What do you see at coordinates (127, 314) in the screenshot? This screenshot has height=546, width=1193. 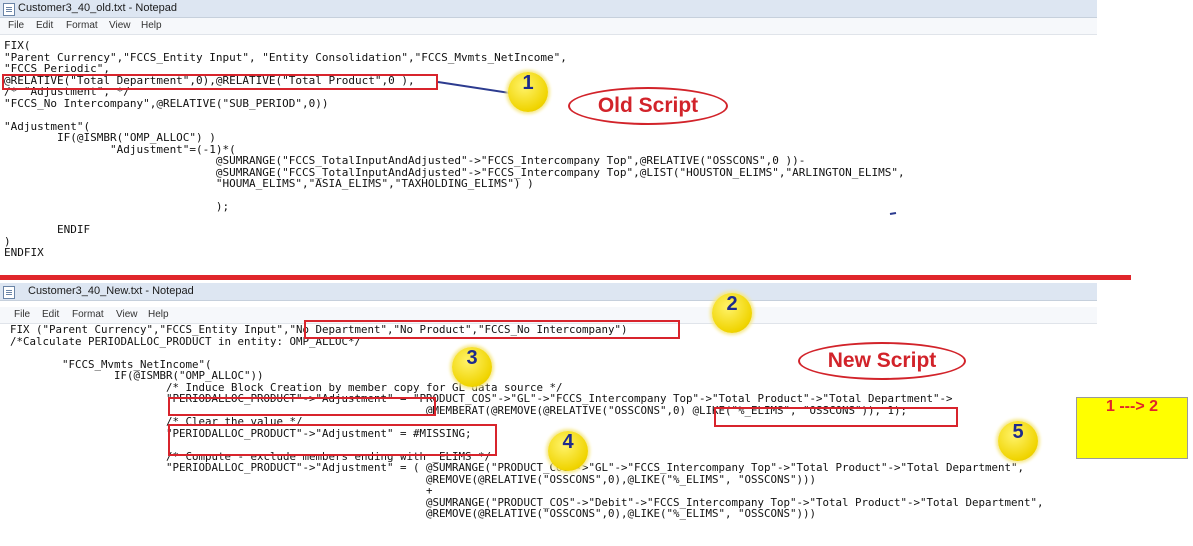 I see `menu-view: View` at bounding box center [127, 314].